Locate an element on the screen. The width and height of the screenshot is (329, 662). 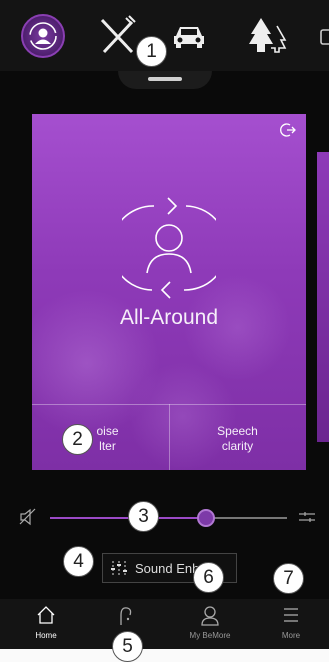
callout-2: 2 is located at coordinates (77, 439).